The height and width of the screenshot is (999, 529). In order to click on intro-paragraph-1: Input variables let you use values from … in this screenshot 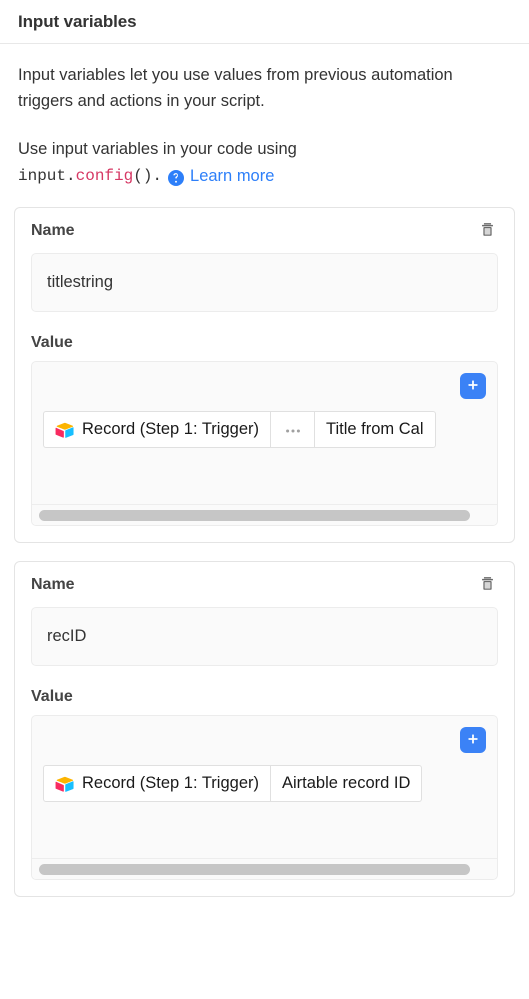, I will do `click(235, 88)`.